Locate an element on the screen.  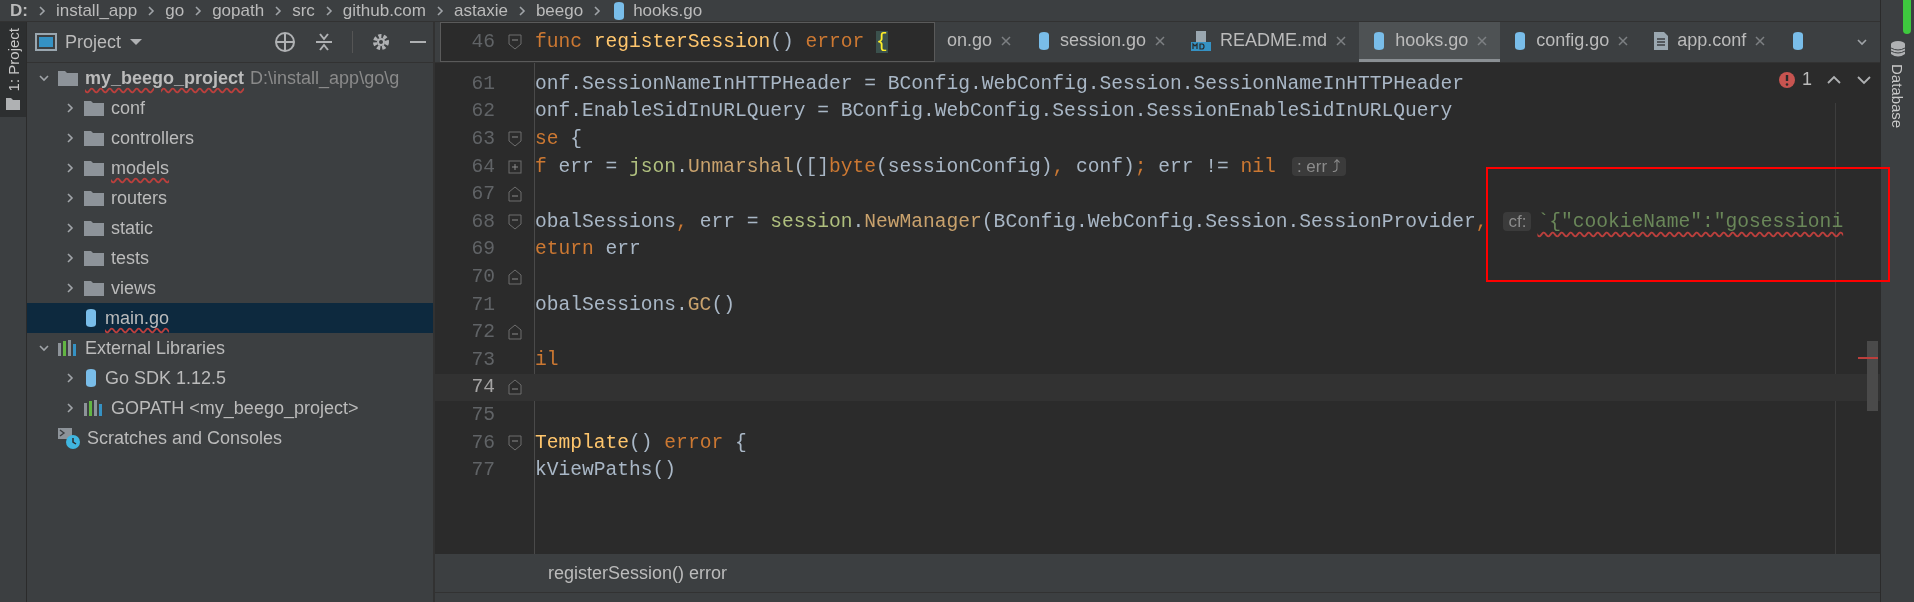
line-number: 61 is located at coordinates (482, 83).